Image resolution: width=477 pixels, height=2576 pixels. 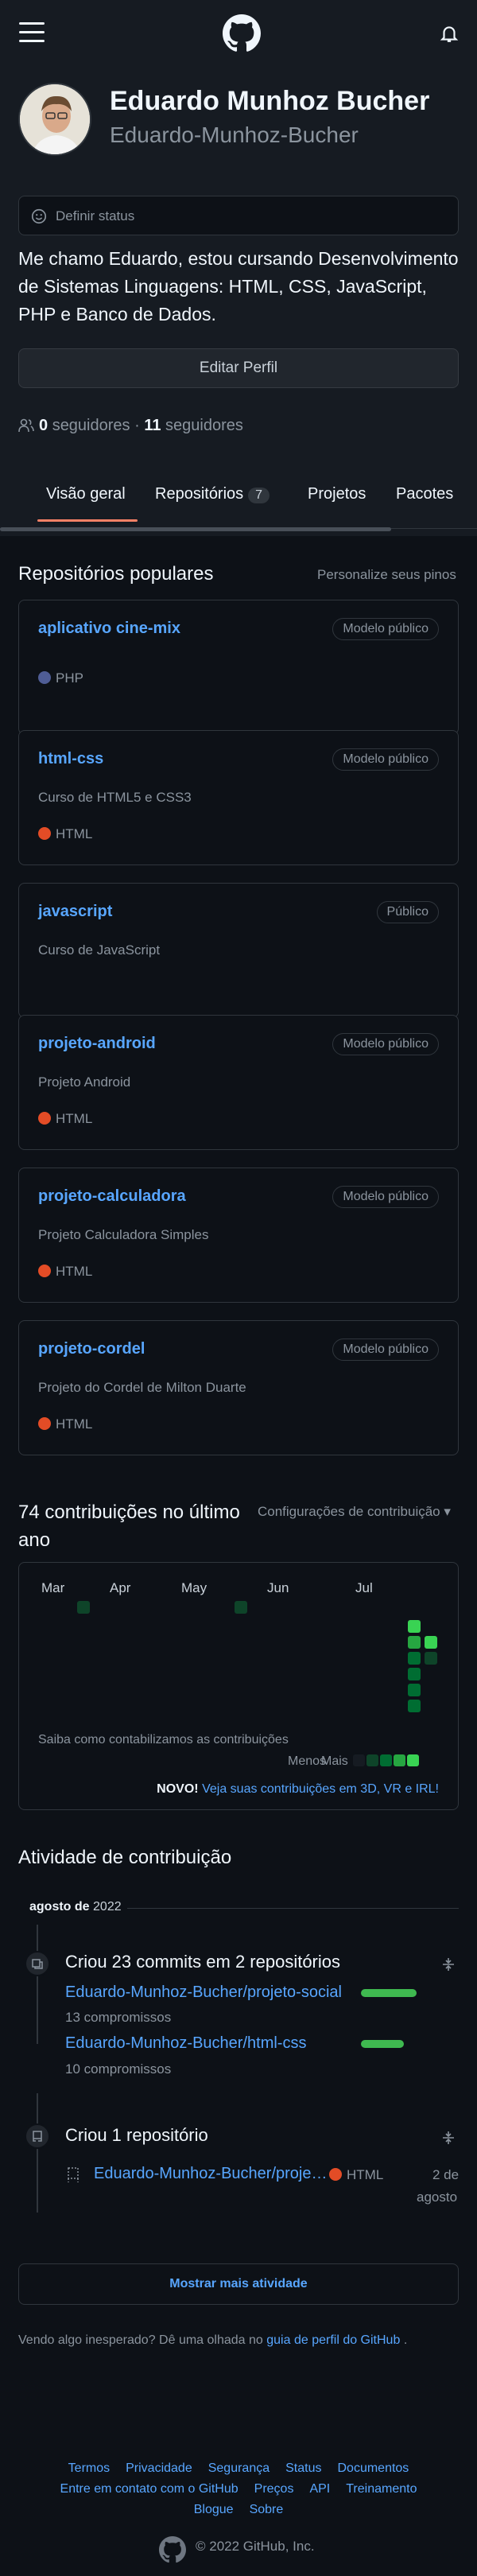 What do you see at coordinates (172, 2549) in the screenshot?
I see `github-footer-logo-icon` at bounding box center [172, 2549].